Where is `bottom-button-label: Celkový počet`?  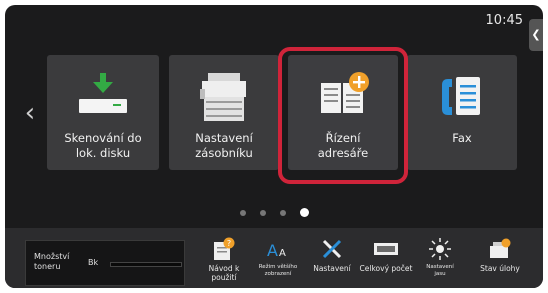
bottom-button-label: Celkový počet is located at coordinates (386, 268).